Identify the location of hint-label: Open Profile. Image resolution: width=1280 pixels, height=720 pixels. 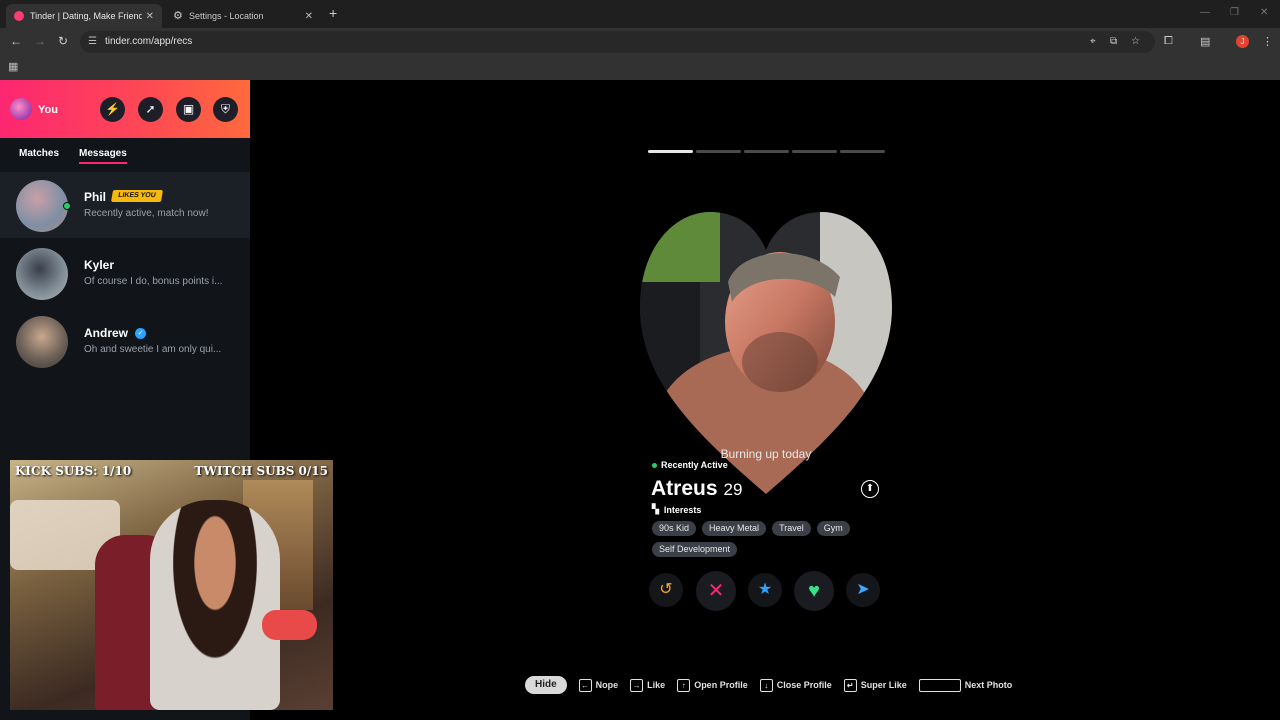
(721, 685).